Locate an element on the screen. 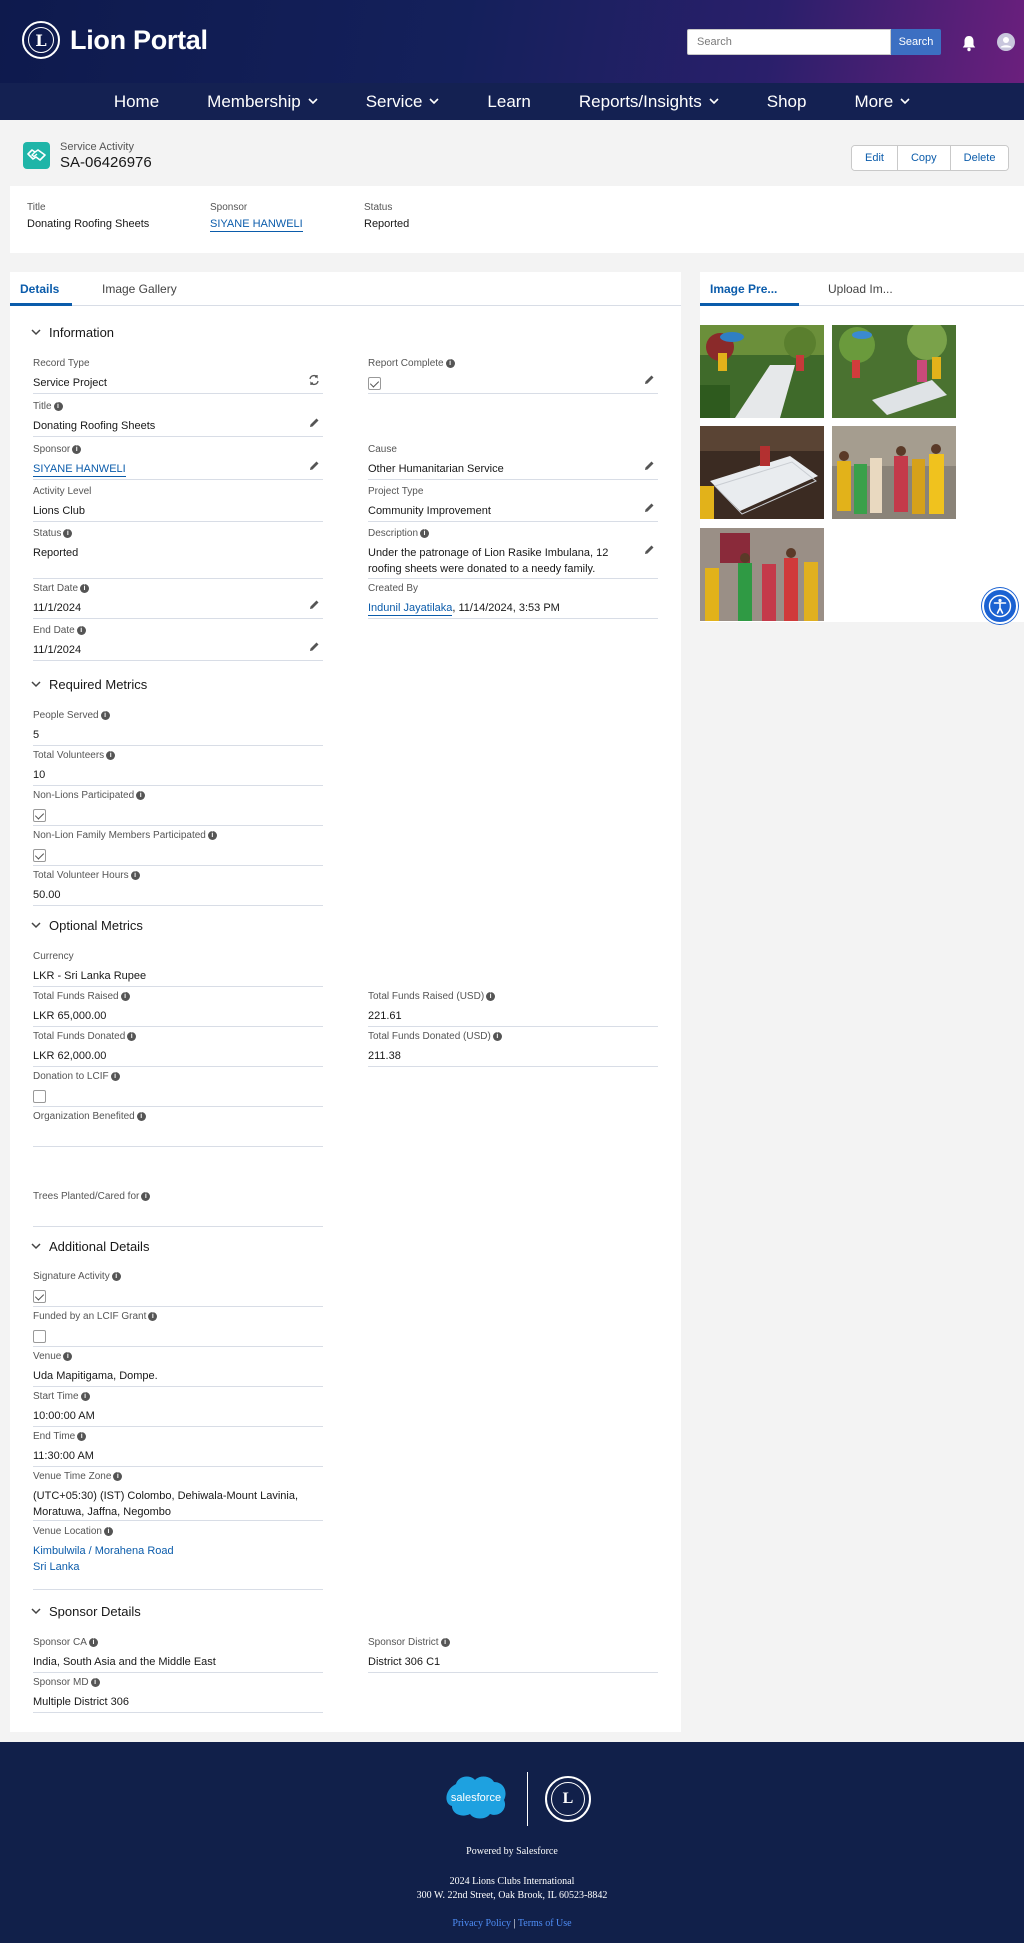 This screenshot has height=1943, width=1024. change-record-type-icon is located at coordinates (314, 380).